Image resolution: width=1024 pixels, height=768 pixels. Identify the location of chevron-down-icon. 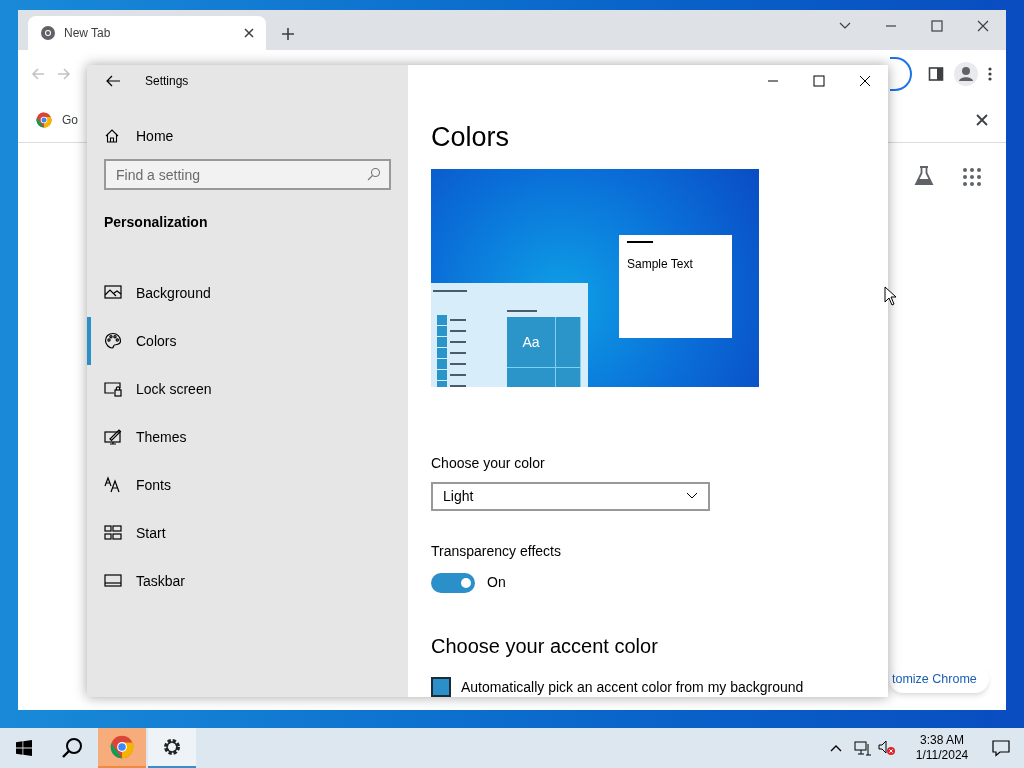
(692, 496).